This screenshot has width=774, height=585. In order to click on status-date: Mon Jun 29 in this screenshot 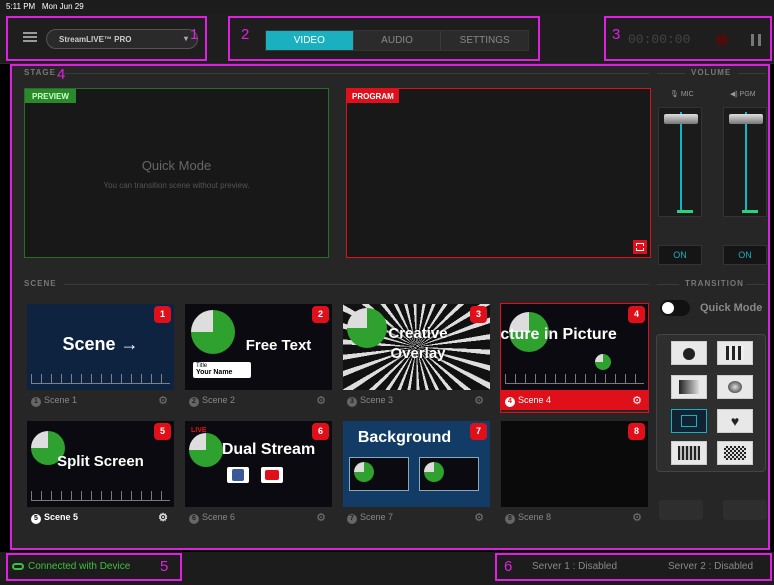, I will do `click(62, 6)`.